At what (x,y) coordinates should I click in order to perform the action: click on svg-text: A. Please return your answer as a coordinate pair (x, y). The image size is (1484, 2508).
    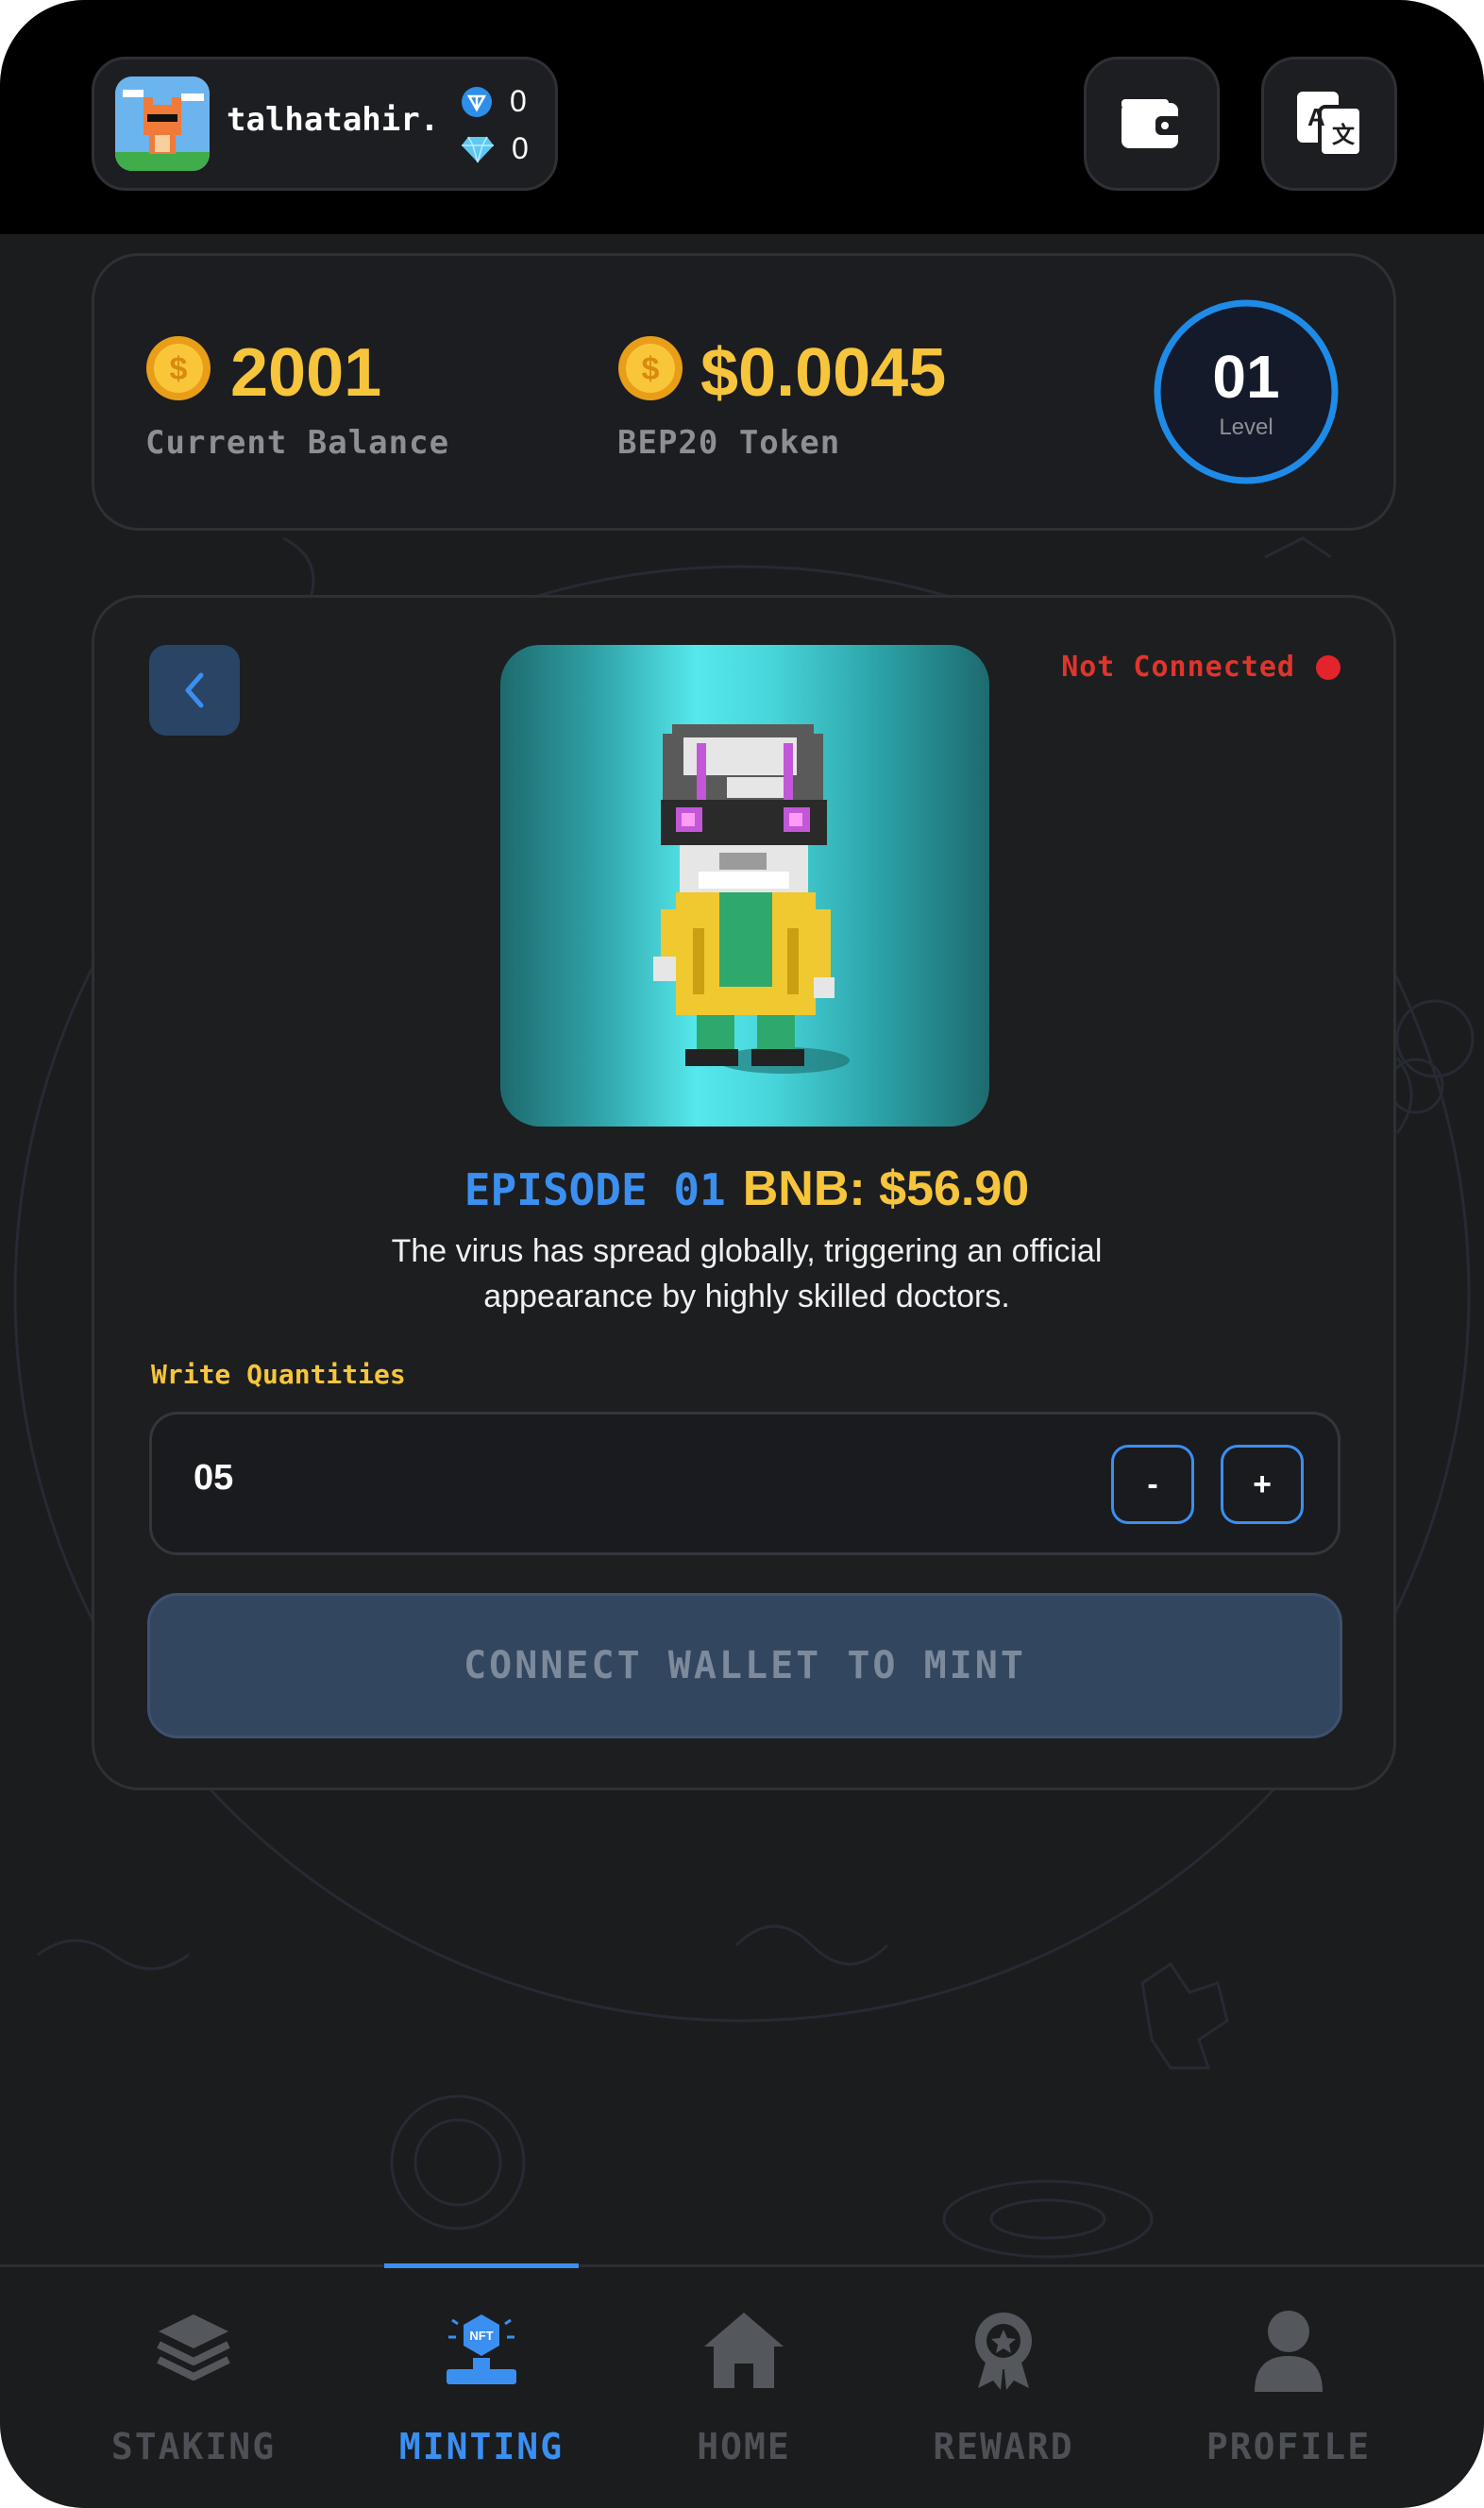
    Looking at the image, I should click on (1316, 117).